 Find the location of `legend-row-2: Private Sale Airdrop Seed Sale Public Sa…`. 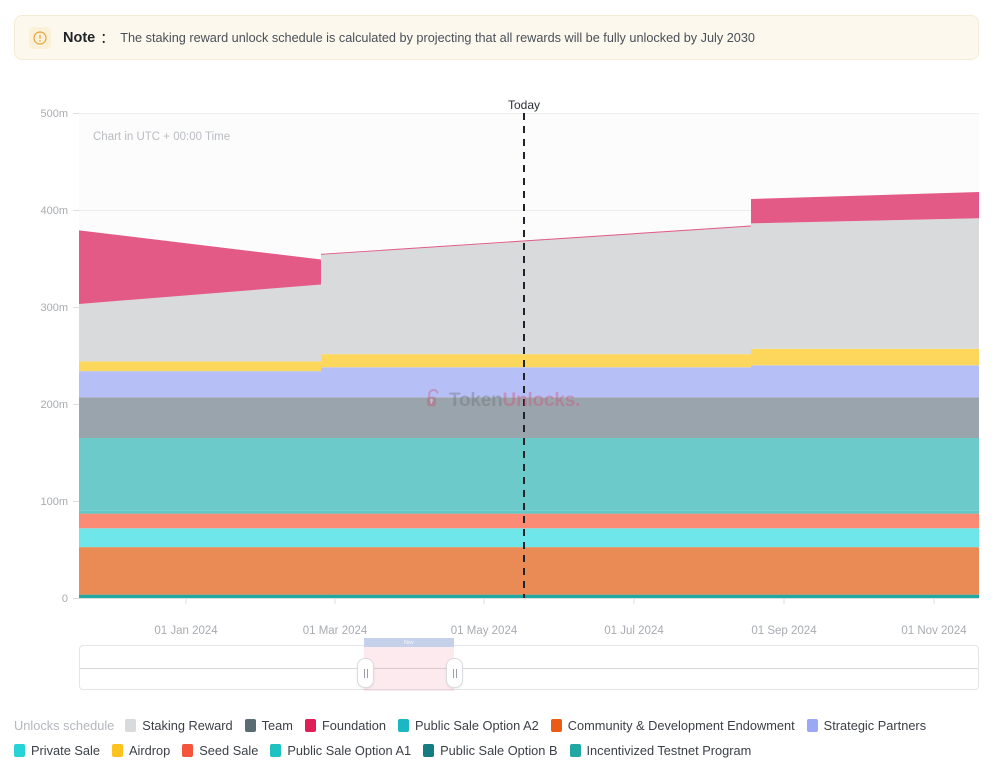

legend-row-2: Private Sale Airdrop Seed Sale Public Sa… is located at coordinates (496, 750).